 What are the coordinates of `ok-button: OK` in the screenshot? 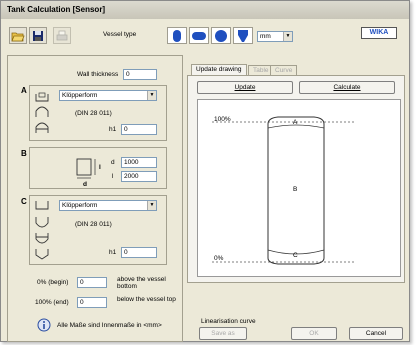 It's located at (314, 333).